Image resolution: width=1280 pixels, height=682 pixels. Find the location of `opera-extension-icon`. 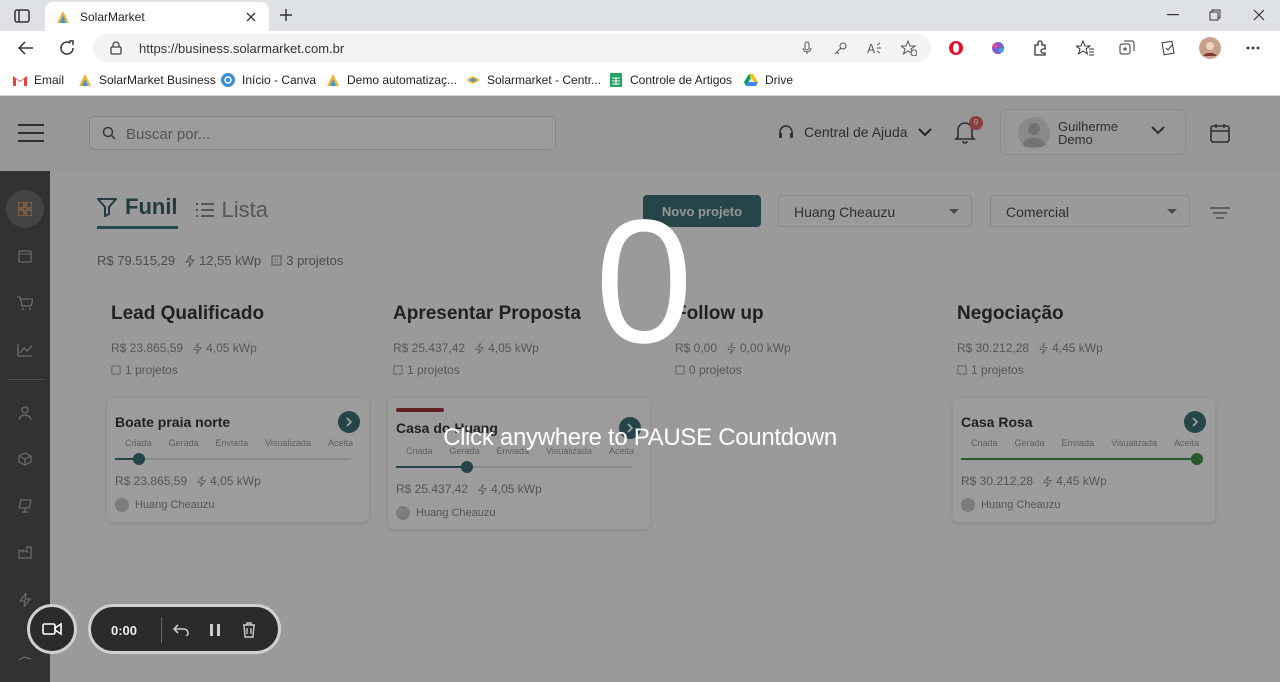

opera-extension-icon is located at coordinates (956, 48).